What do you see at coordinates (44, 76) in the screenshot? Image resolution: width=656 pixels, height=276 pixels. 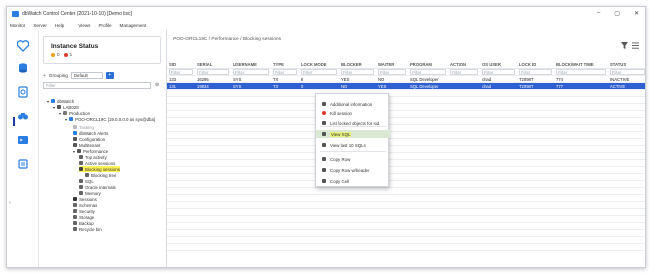 I see `expand-icon: +` at bounding box center [44, 76].